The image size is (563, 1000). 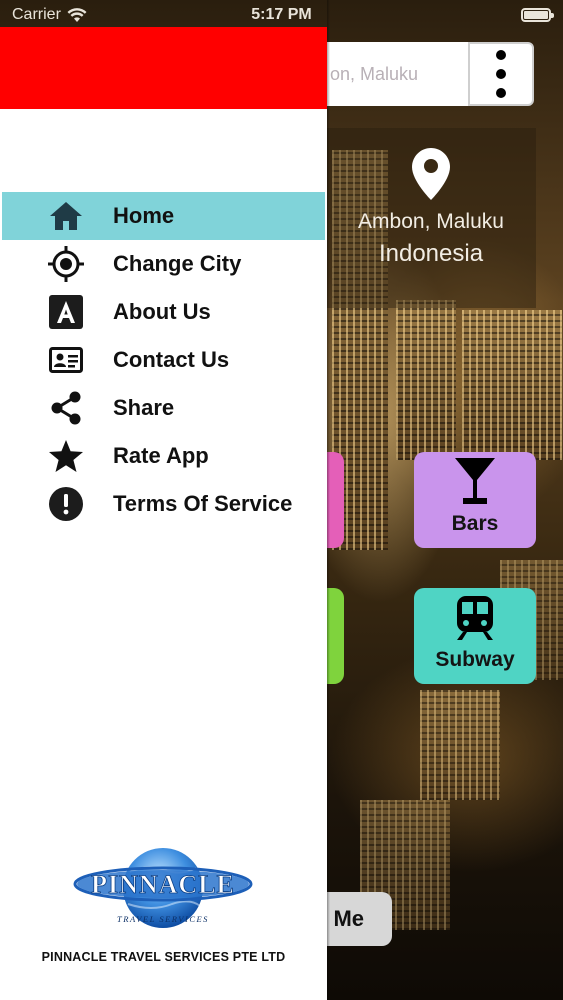 What do you see at coordinates (163, 884) in the screenshot?
I see `logo-text: PINNACLE` at bounding box center [163, 884].